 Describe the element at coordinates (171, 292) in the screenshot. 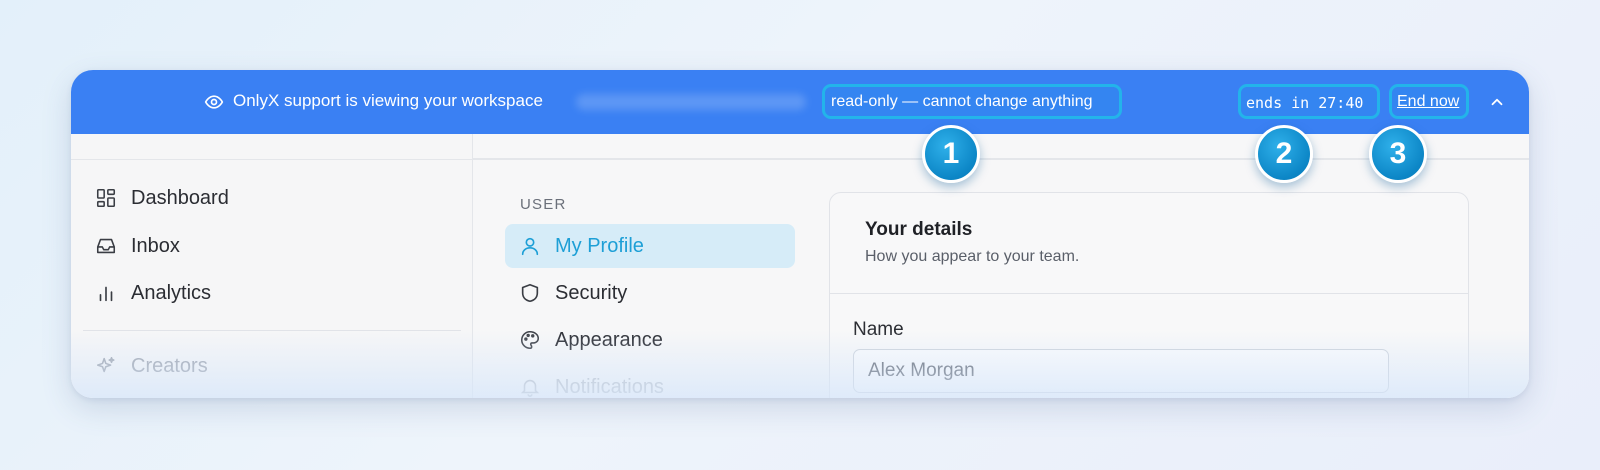

I see `sidebar-item-label: Analytics` at that location.